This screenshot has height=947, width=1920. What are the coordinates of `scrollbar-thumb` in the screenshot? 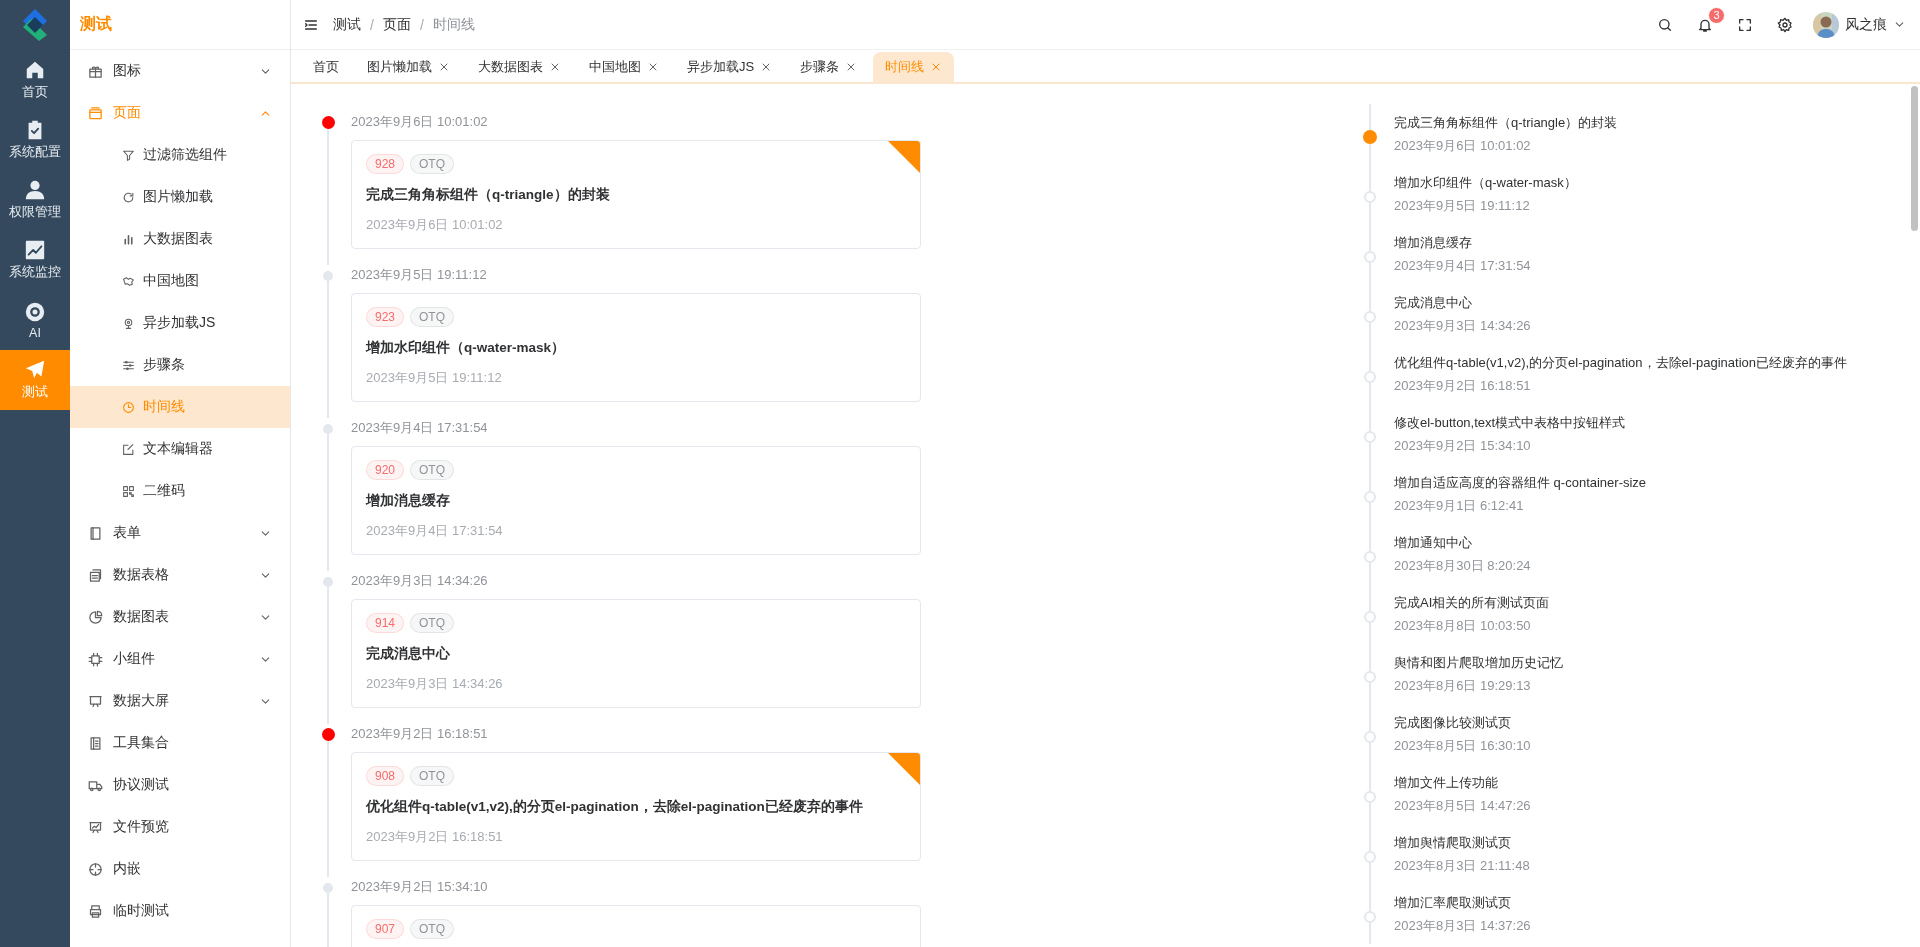 It's located at (1914, 158).